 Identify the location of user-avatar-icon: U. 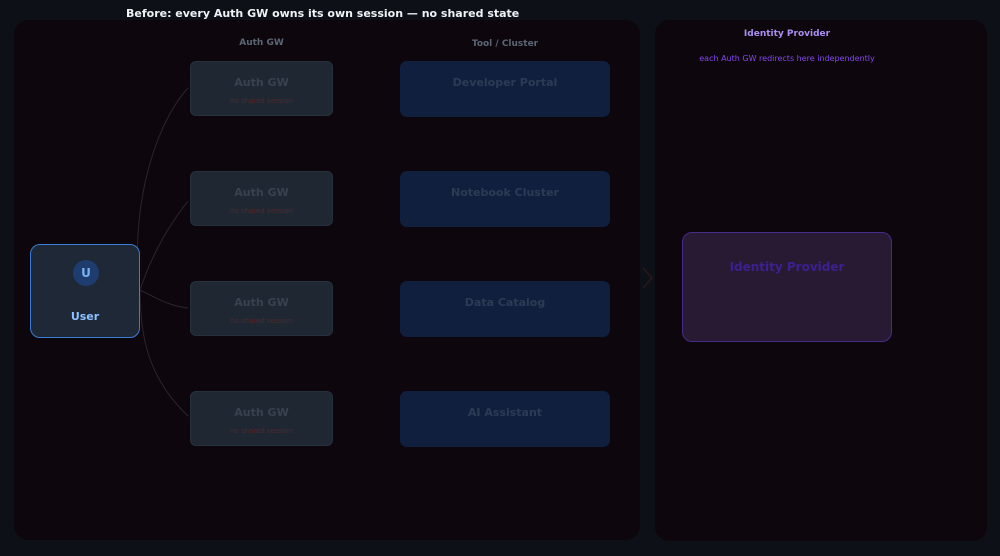
(86, 273).